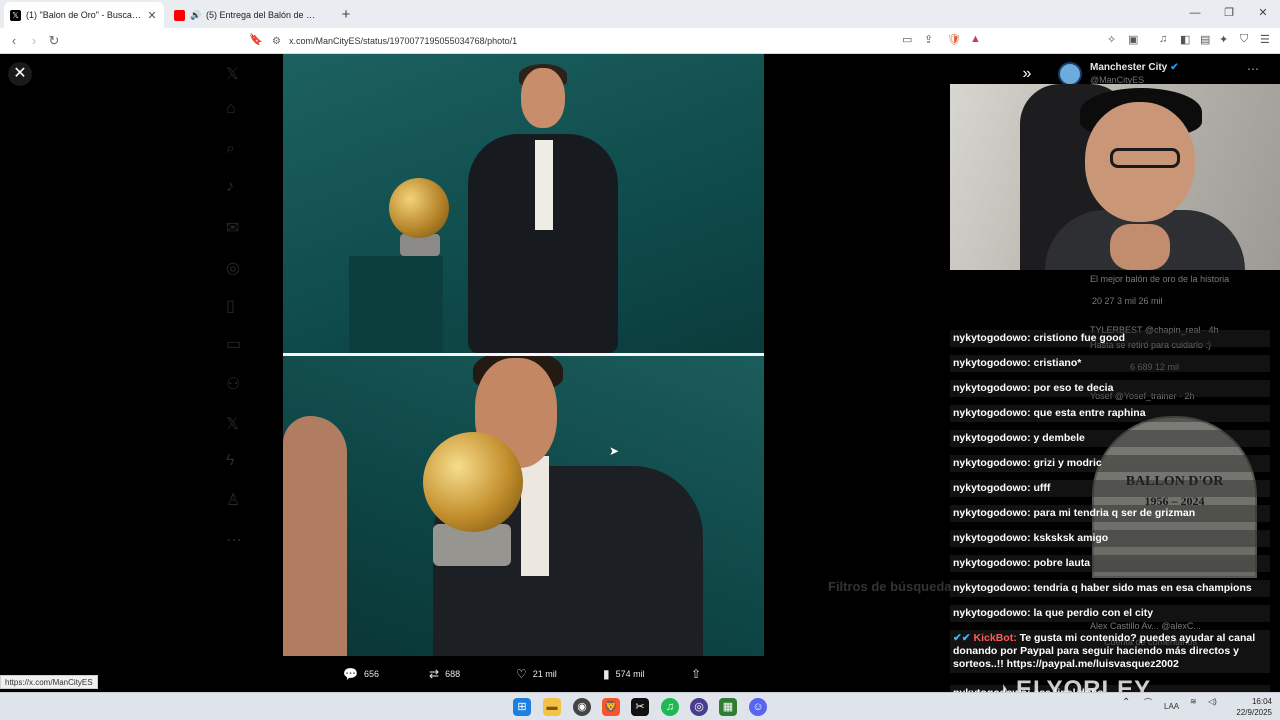 The height and width of the screenshot is (720, 1280). I want to click on views-button: ▮ 574 mil, so click(624, 674).